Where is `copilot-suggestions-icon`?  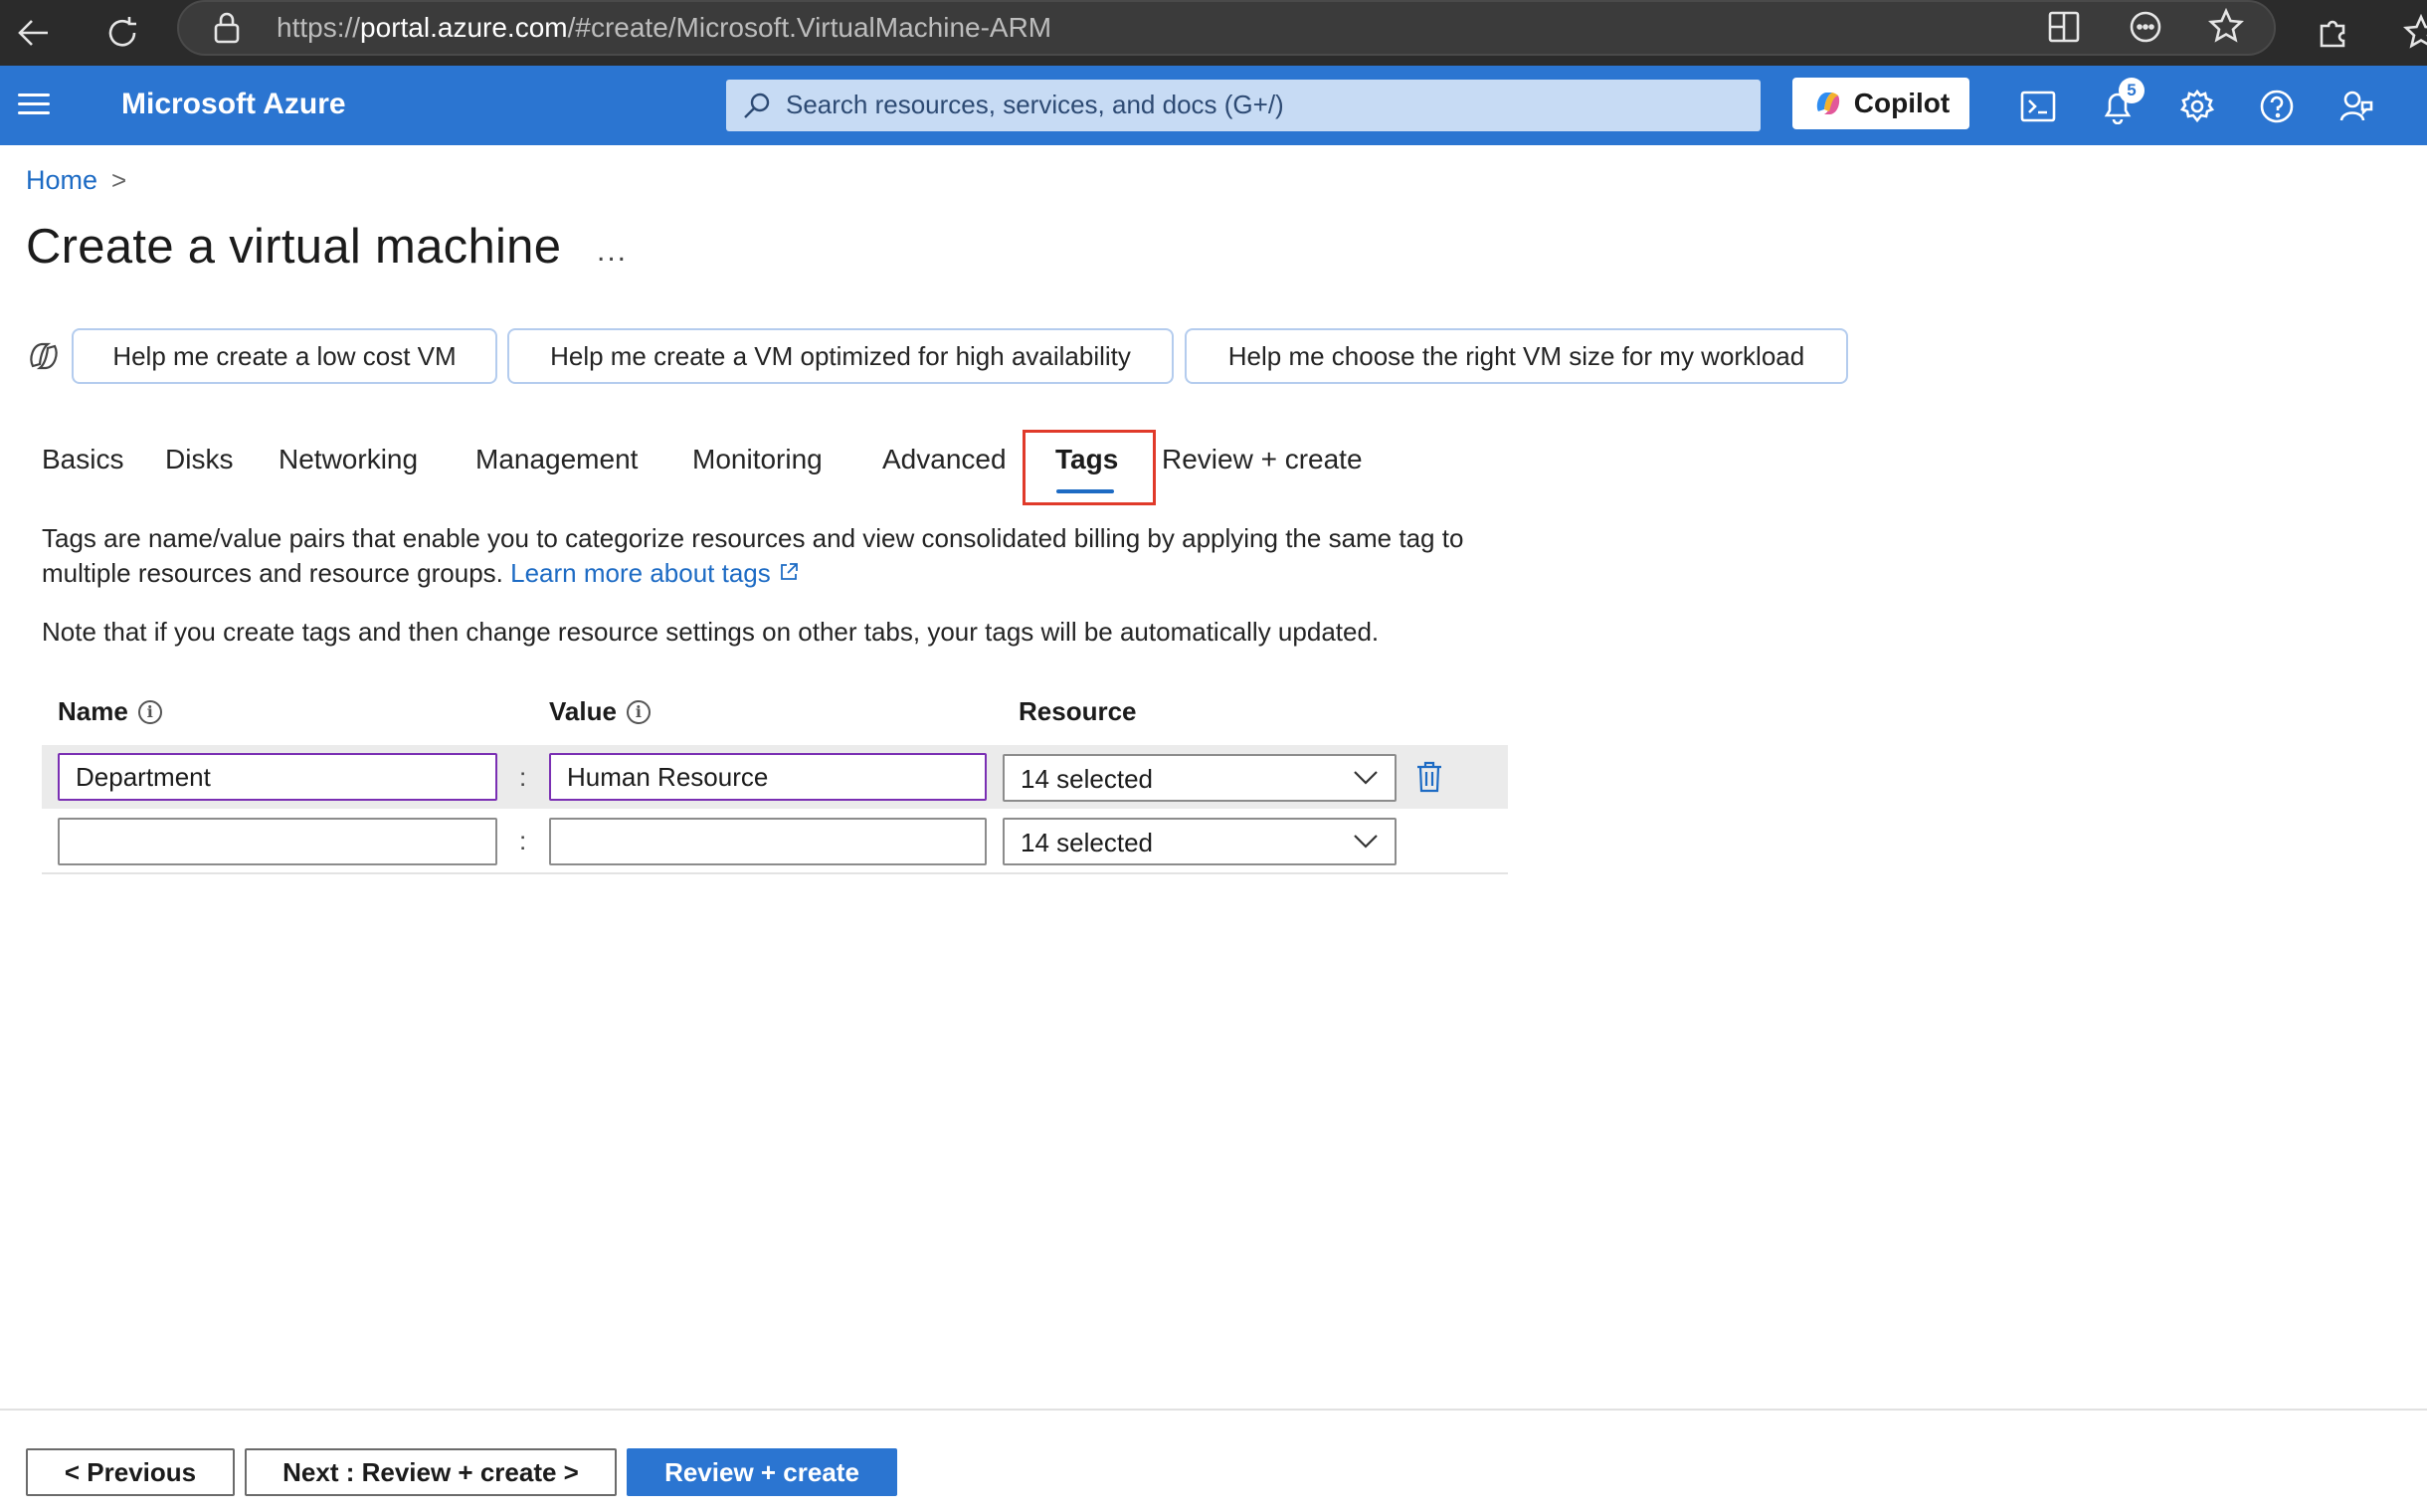 copilot-suggestions-icon is located at coordinates (44, 356).